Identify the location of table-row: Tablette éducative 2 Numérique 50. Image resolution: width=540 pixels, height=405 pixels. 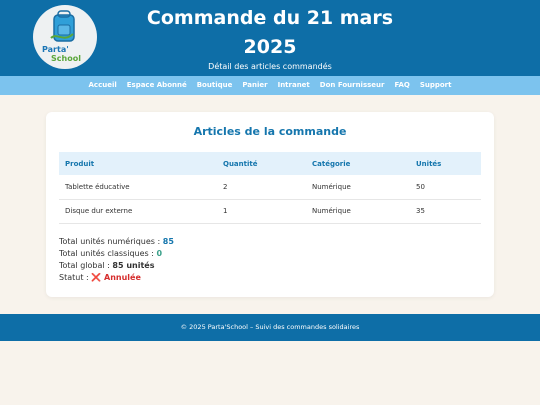
(270, 187).